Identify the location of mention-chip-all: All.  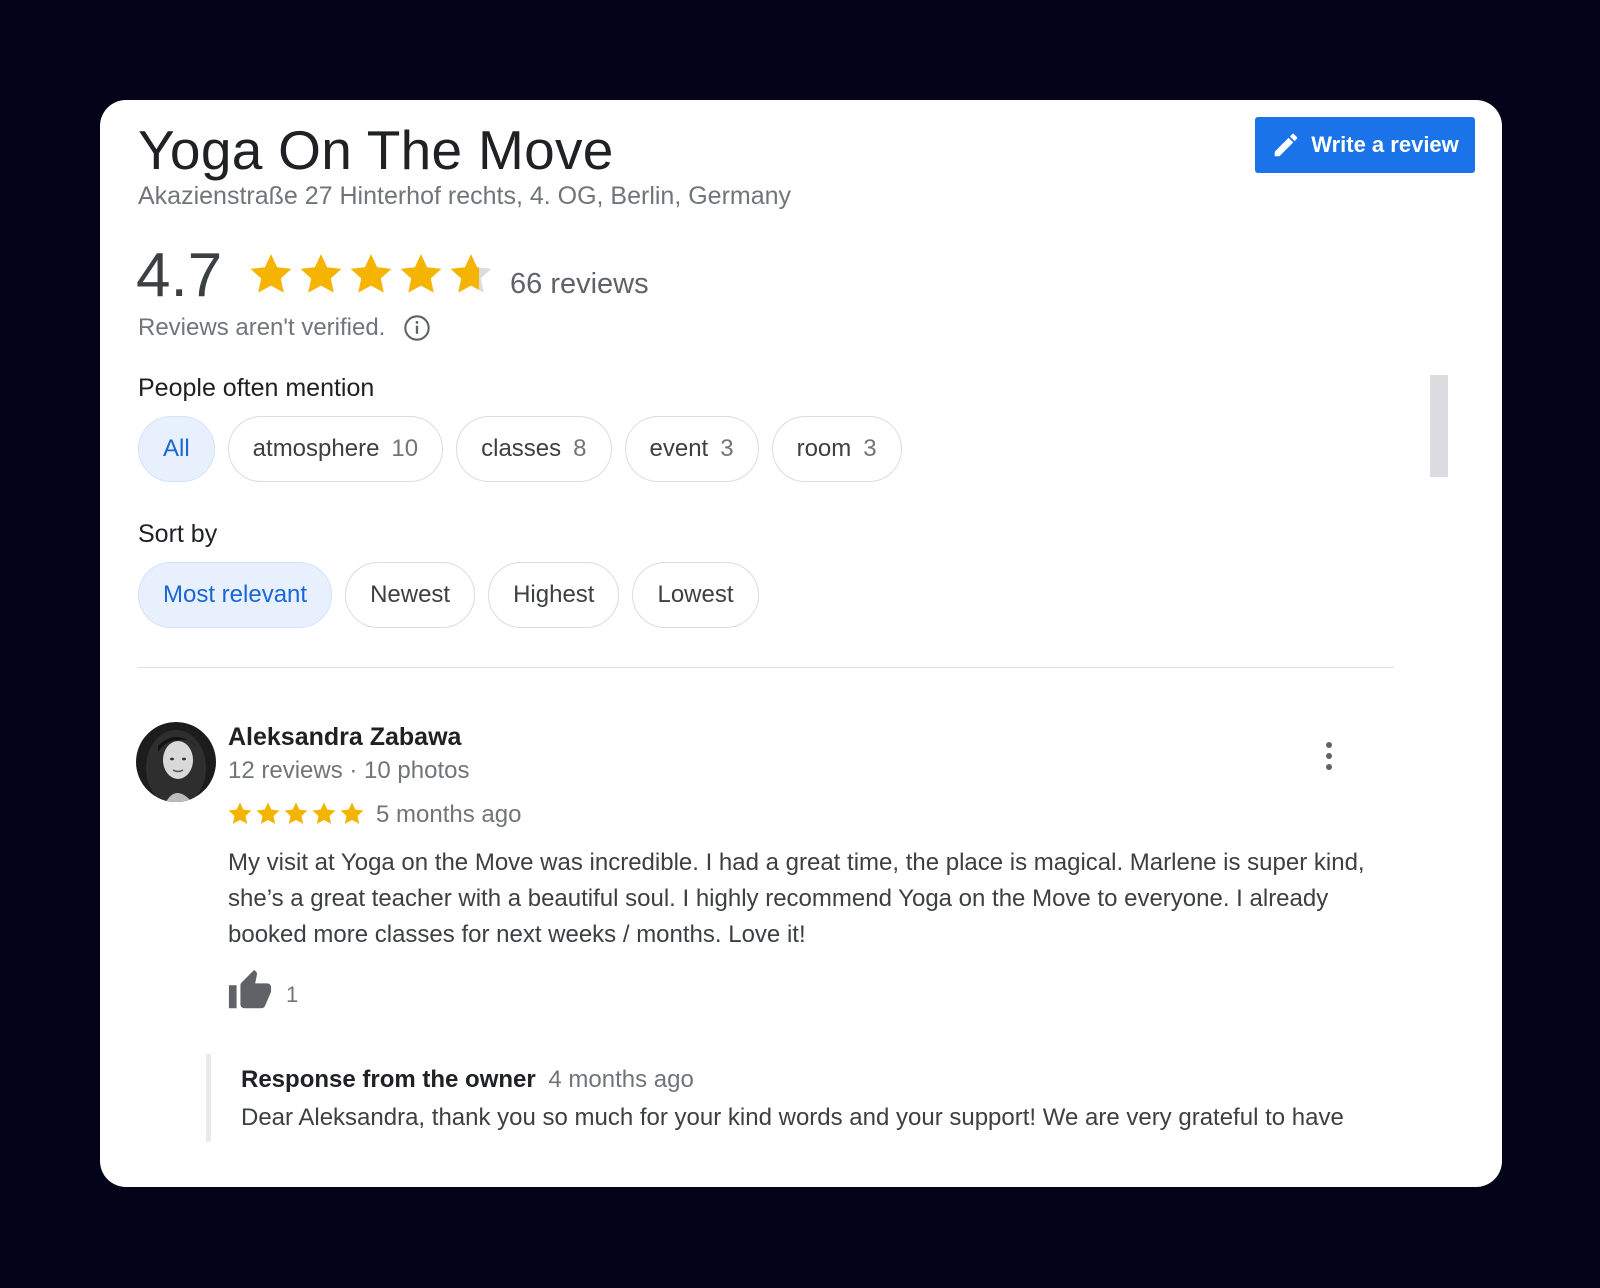
(176, 449).